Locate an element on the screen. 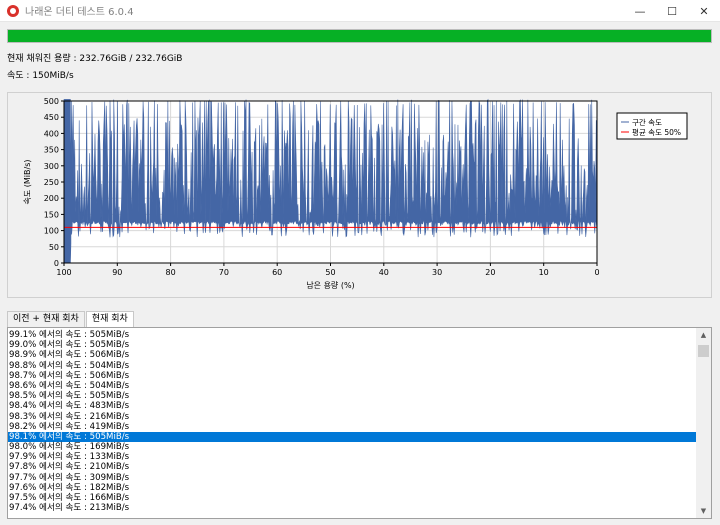 This screenshot has width=720, height=525. x-tick-label: 50 is located at coordinates (330, 272).